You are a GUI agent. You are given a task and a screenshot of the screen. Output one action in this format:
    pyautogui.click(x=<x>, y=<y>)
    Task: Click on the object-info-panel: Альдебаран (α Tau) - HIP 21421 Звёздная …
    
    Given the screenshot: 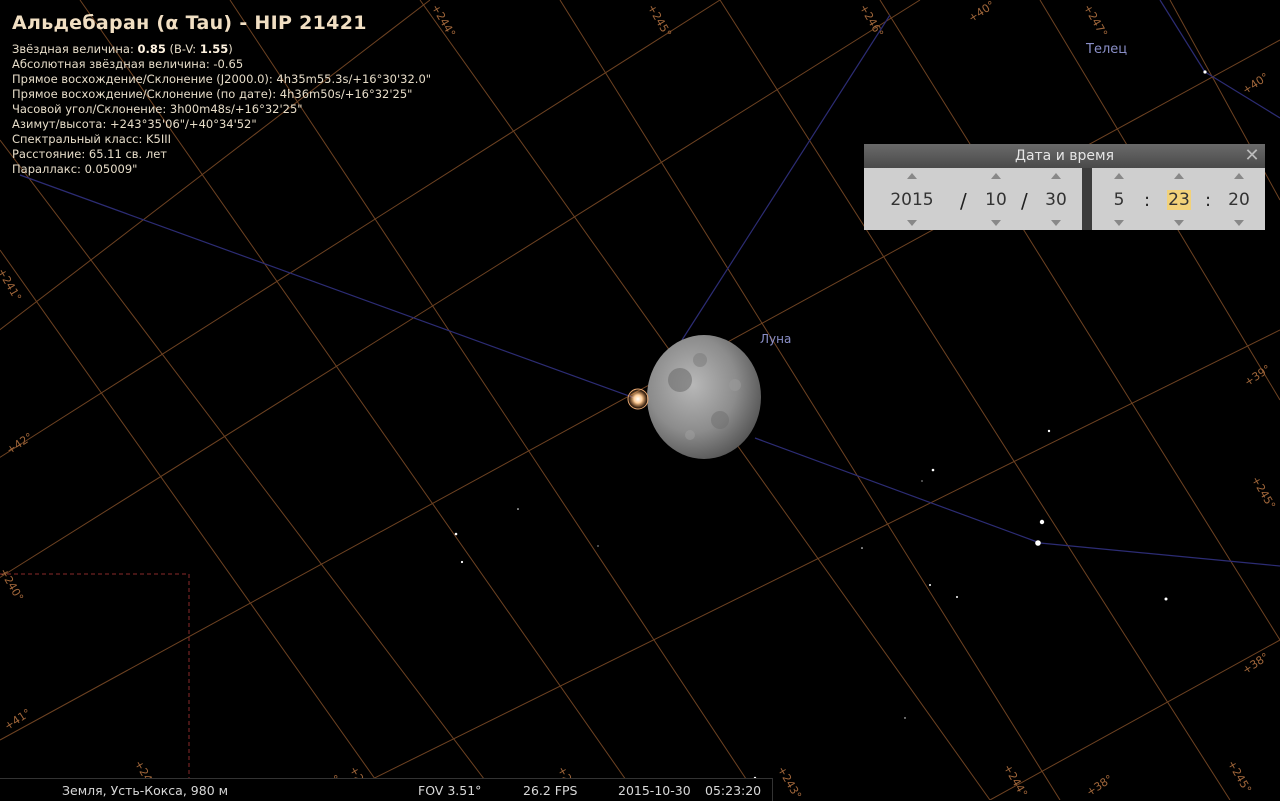 What is the action you would take?
    pyautogui.click(x=221, y=94)
    